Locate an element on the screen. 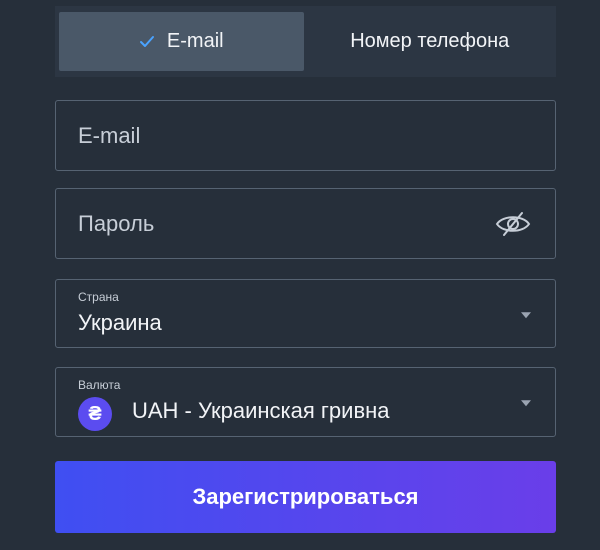 The height and width of the screenshot is (550, 600). tab-phone-label: Номер телефона is located at coordinates (430, 41).